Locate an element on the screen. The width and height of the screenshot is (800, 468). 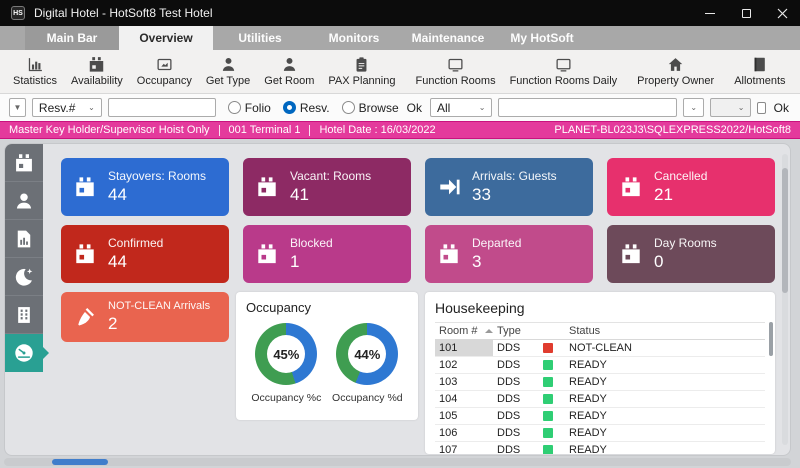
pax-planning-button: PAX Planning is located at coordinates (361, 71).